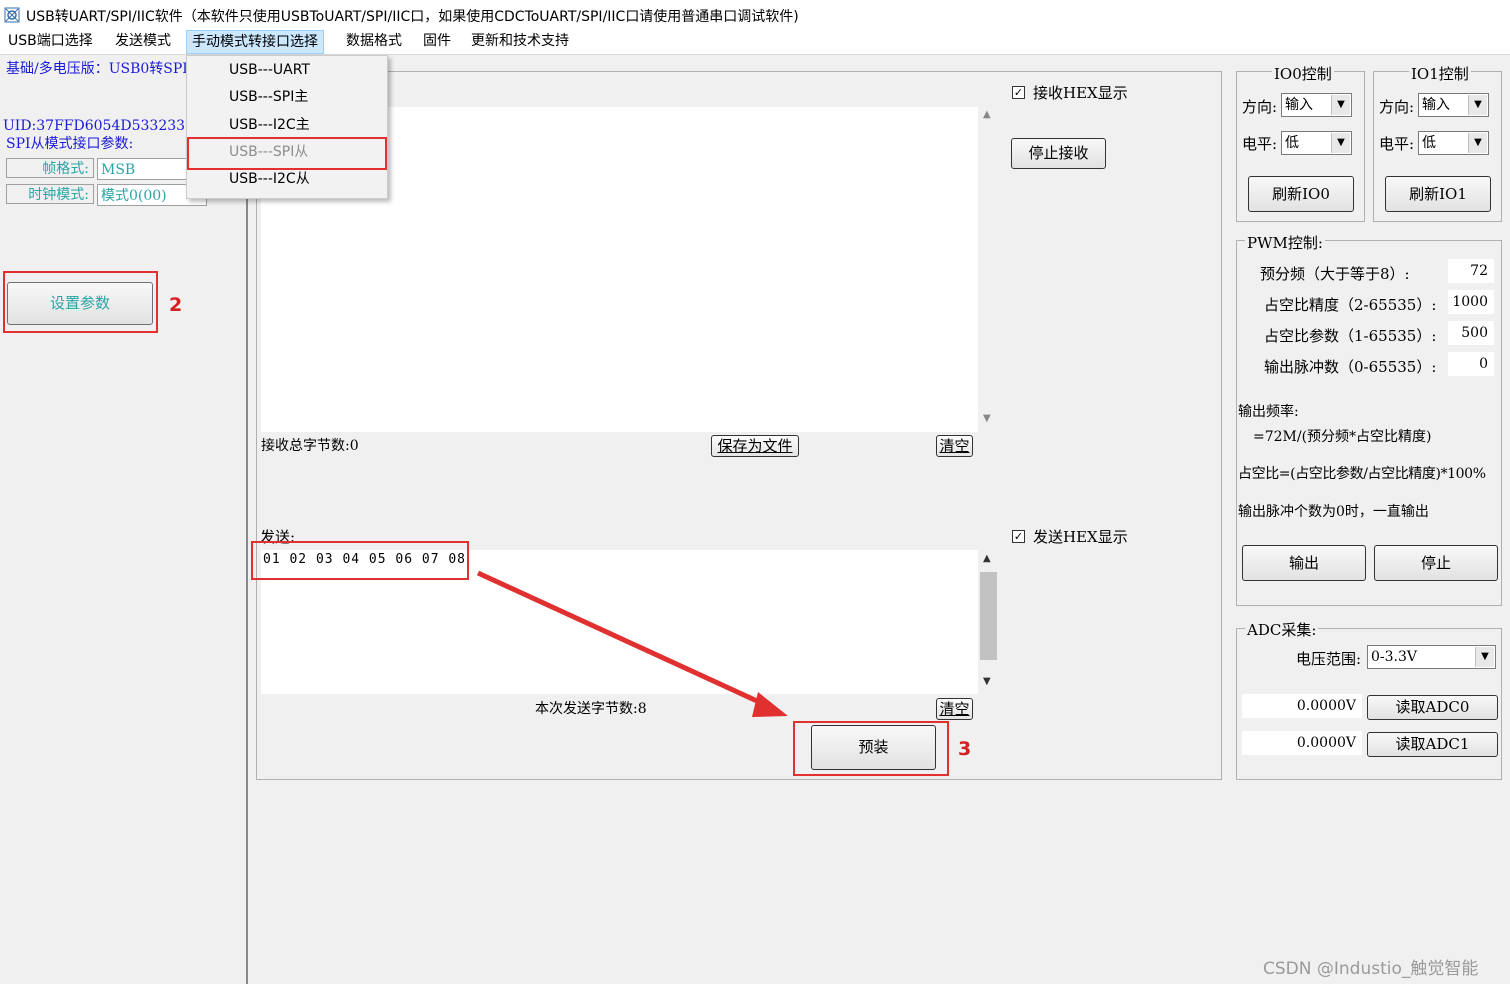 Image resolution: width=1510 pixels, height=984 pixels. Describe the element at coordinates (1260, 107) in the screenshot. I see `io0-direction-label: 方向:` at that location.